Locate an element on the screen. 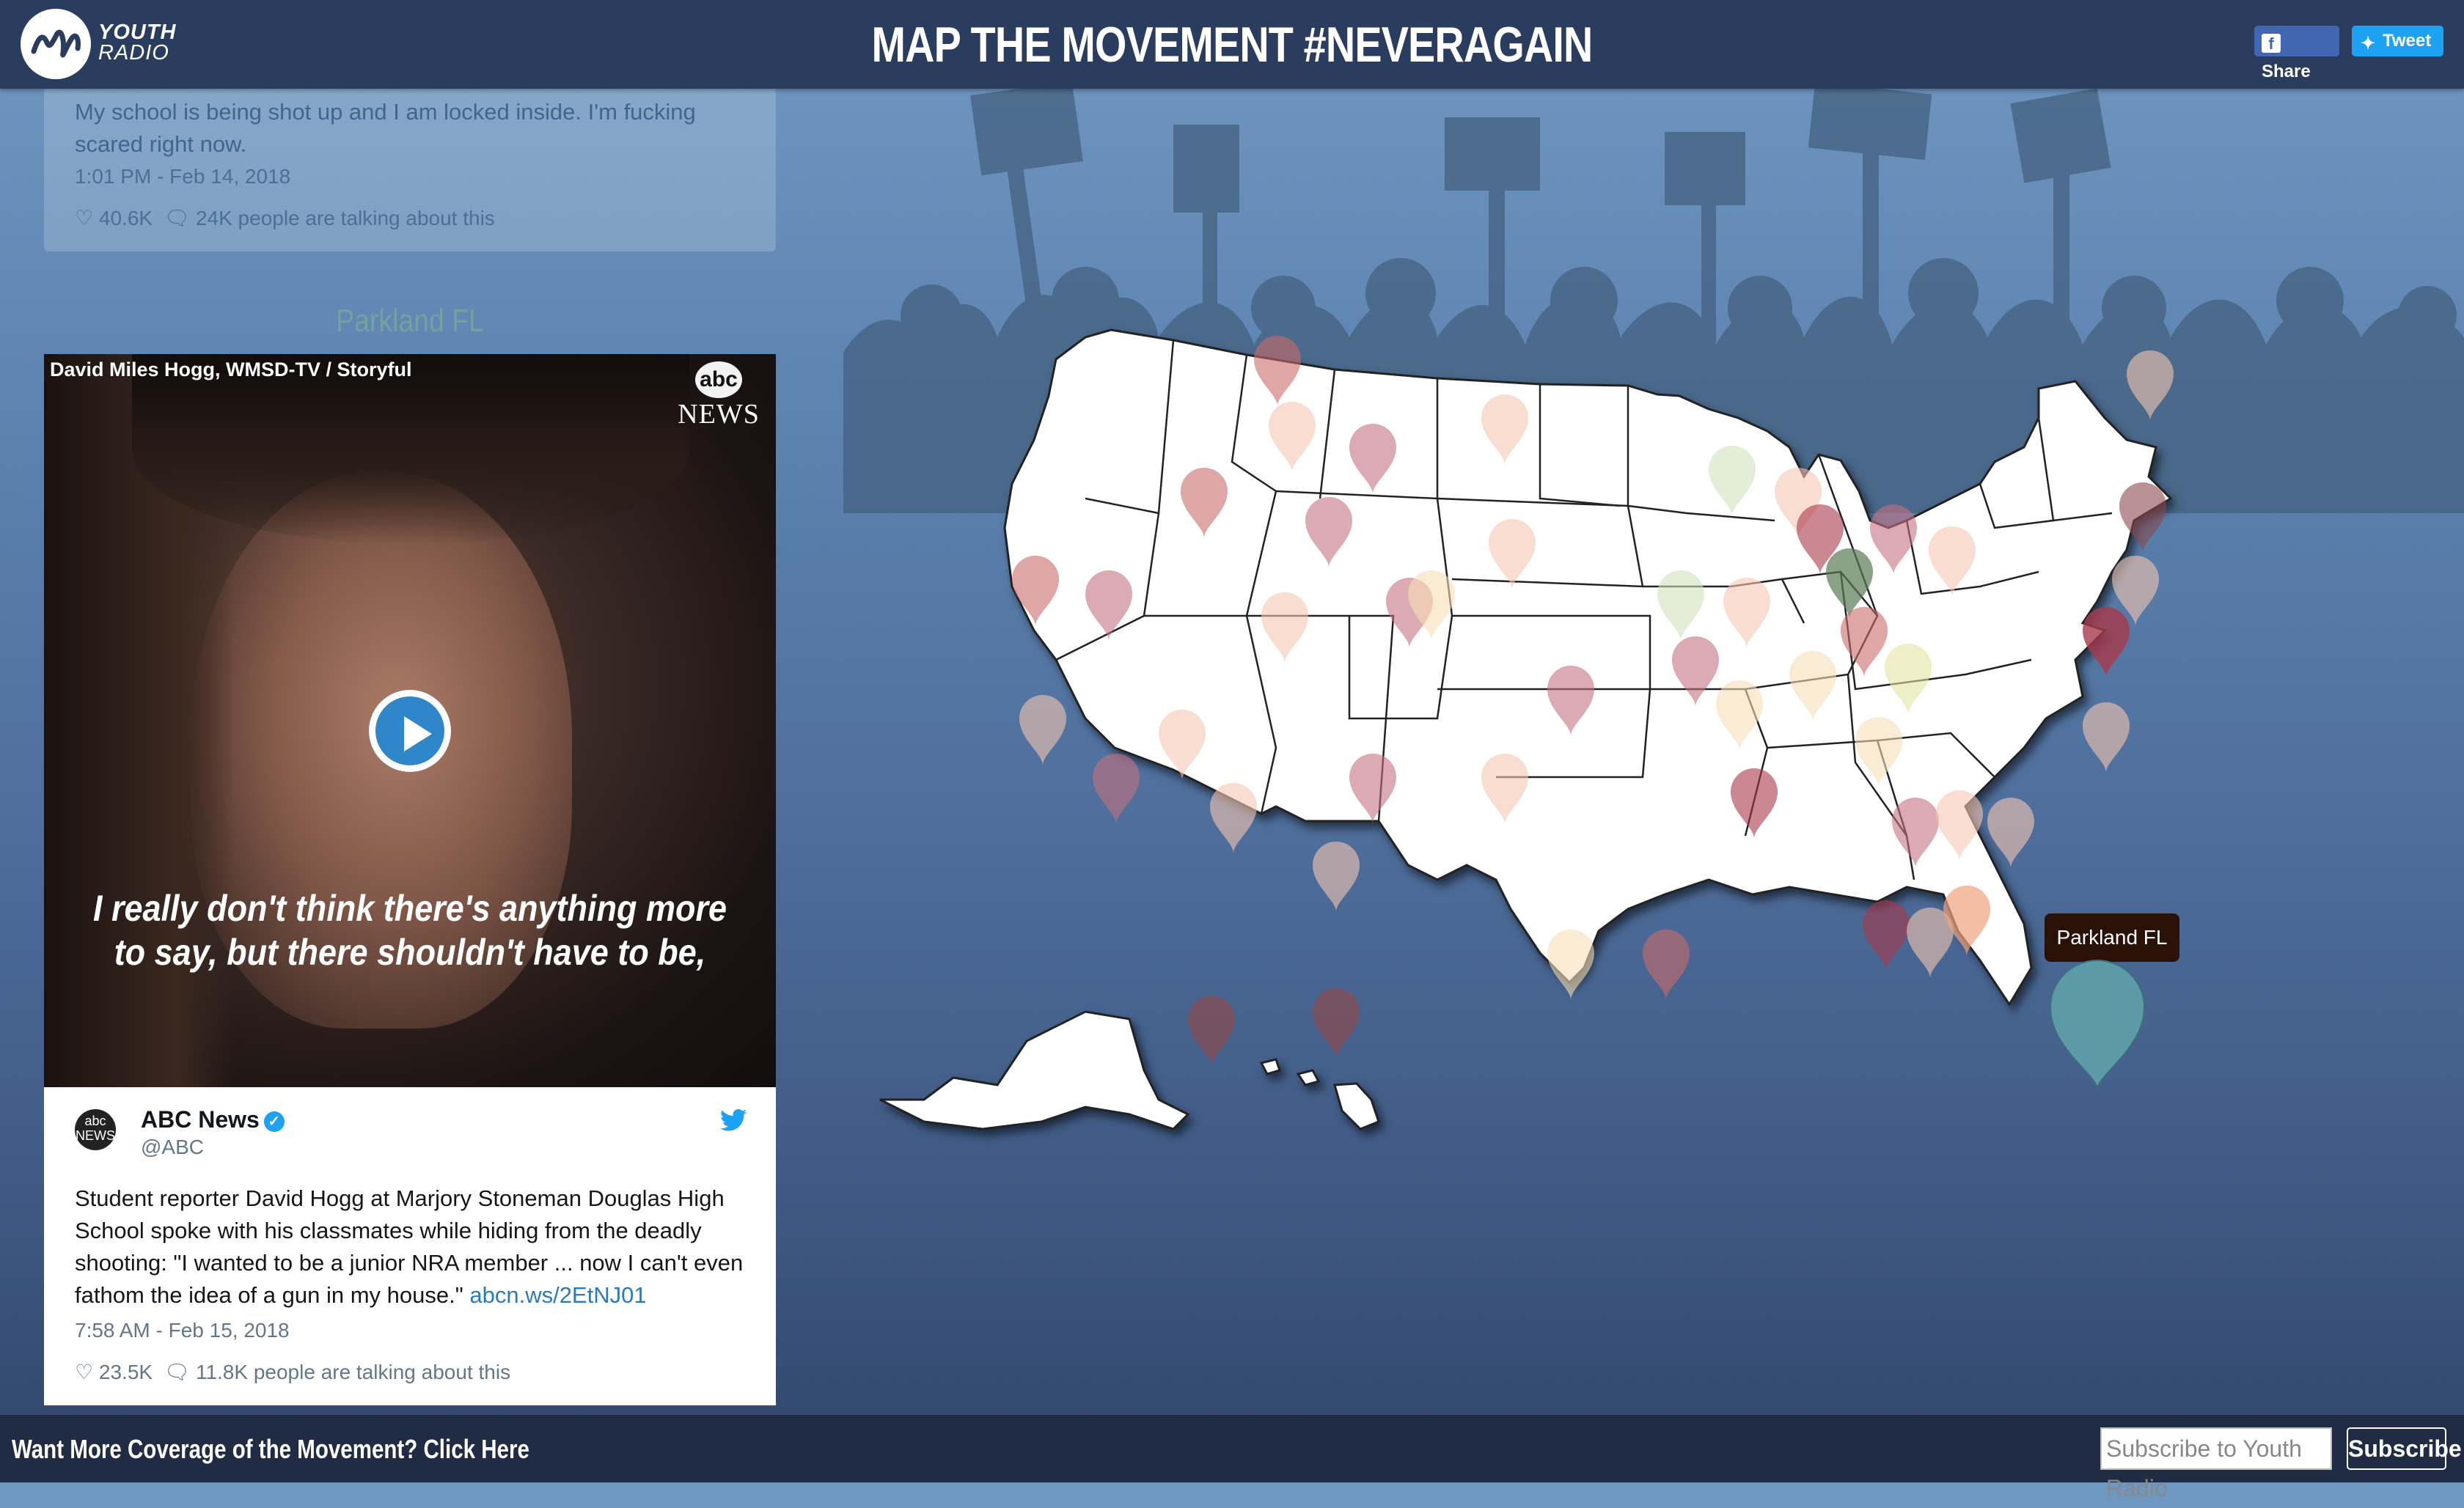 The height and width of the screenshot is (1508, 2464). previous-tweet-timestamp: 1:01 PM - Feb 14, 2018 is located at coordinates (182, 176).